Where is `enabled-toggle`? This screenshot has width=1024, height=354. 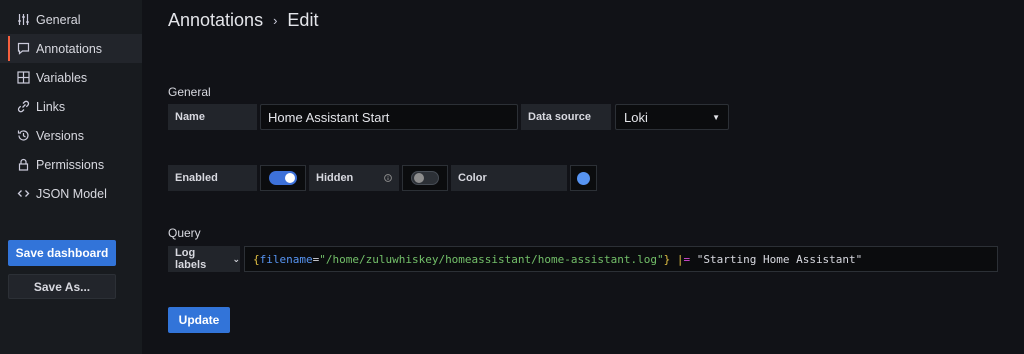
enabled-toggle is located at coordinates (283, 178).